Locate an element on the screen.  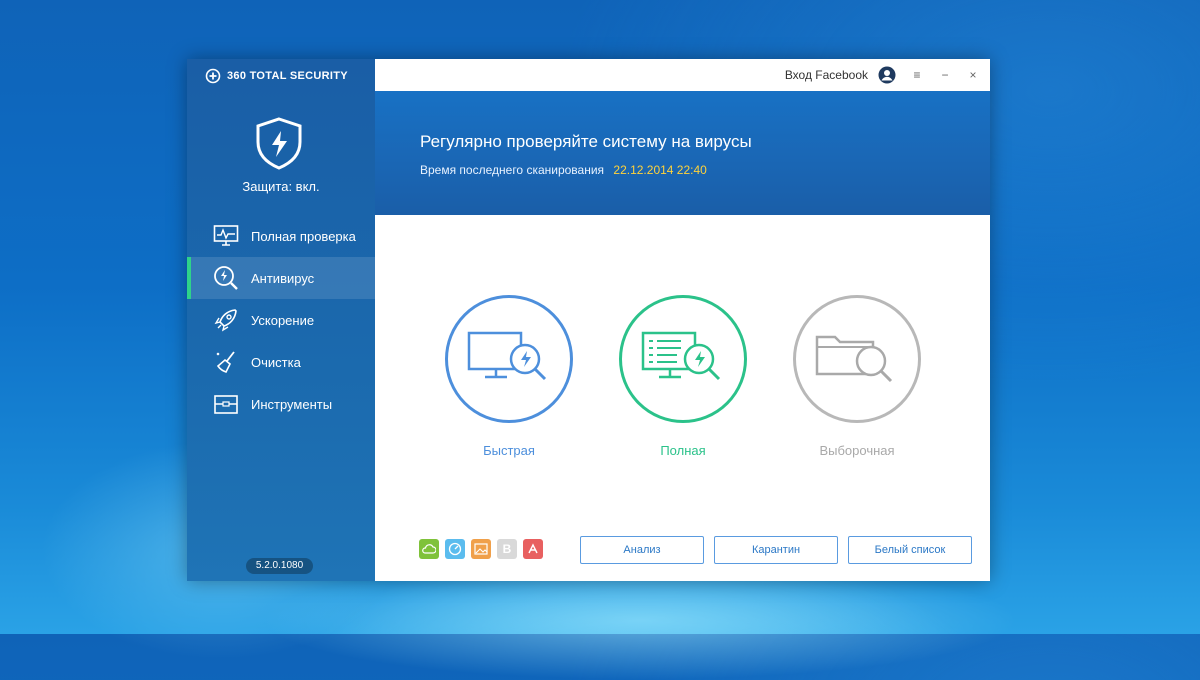
facebook-login-label: Вход Facebook is located at coordinates (826, 75).